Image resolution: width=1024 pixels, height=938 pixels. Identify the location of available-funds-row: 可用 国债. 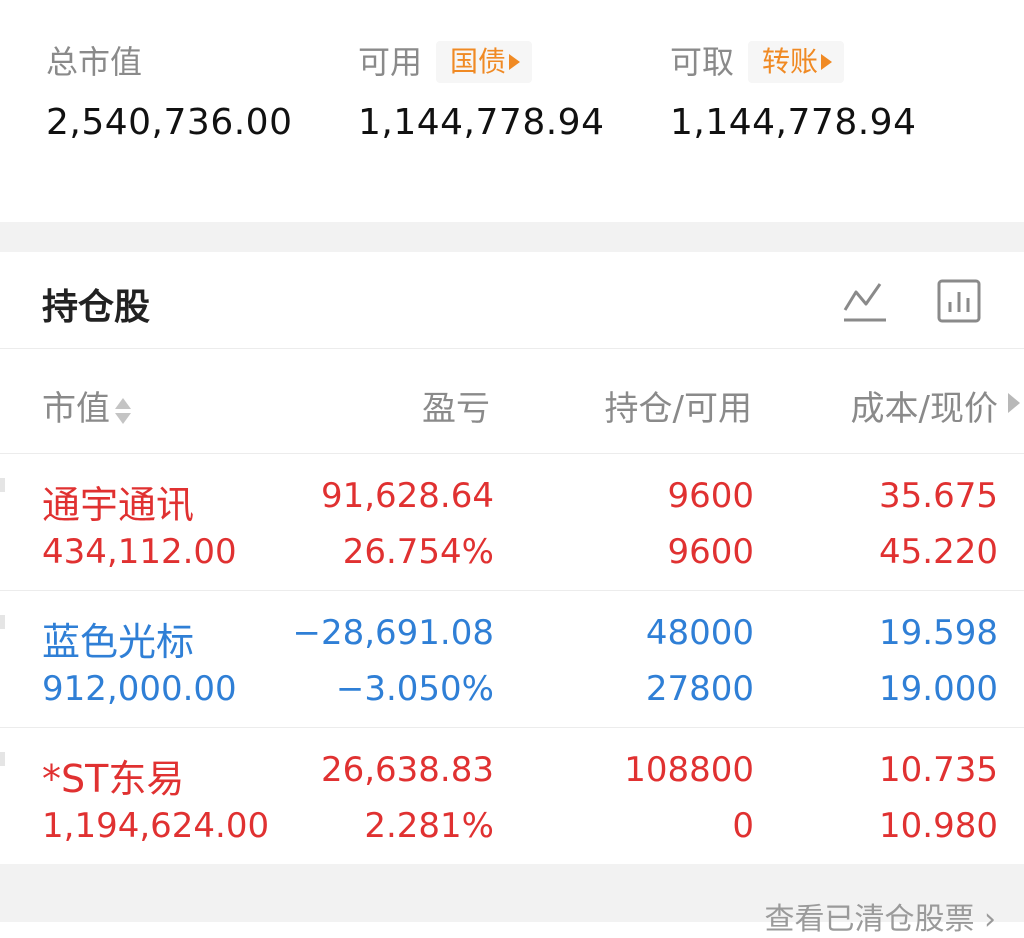
(481, 62).